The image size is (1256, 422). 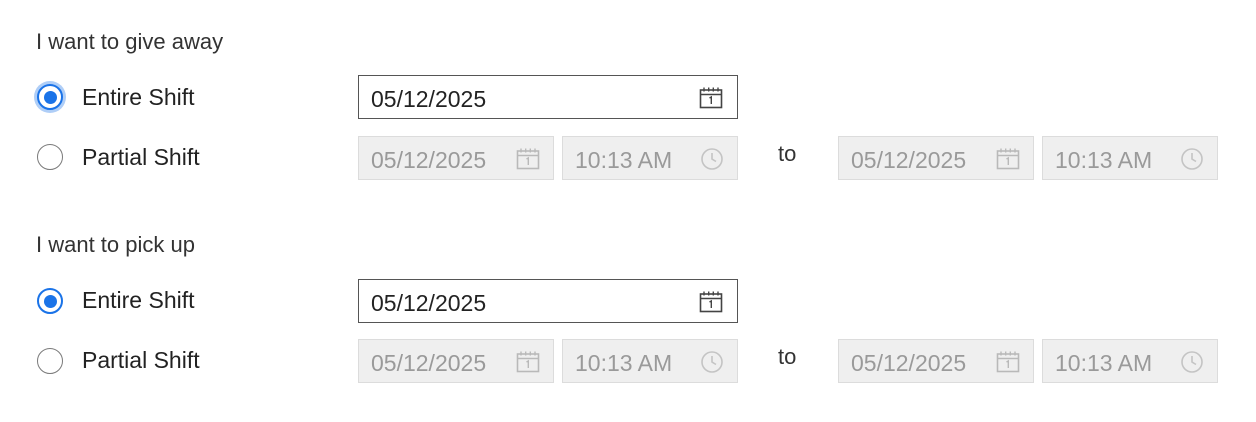 I want to click on give-away-partial-start-time-input: 10:13 AM, so click(x=650, y=158).